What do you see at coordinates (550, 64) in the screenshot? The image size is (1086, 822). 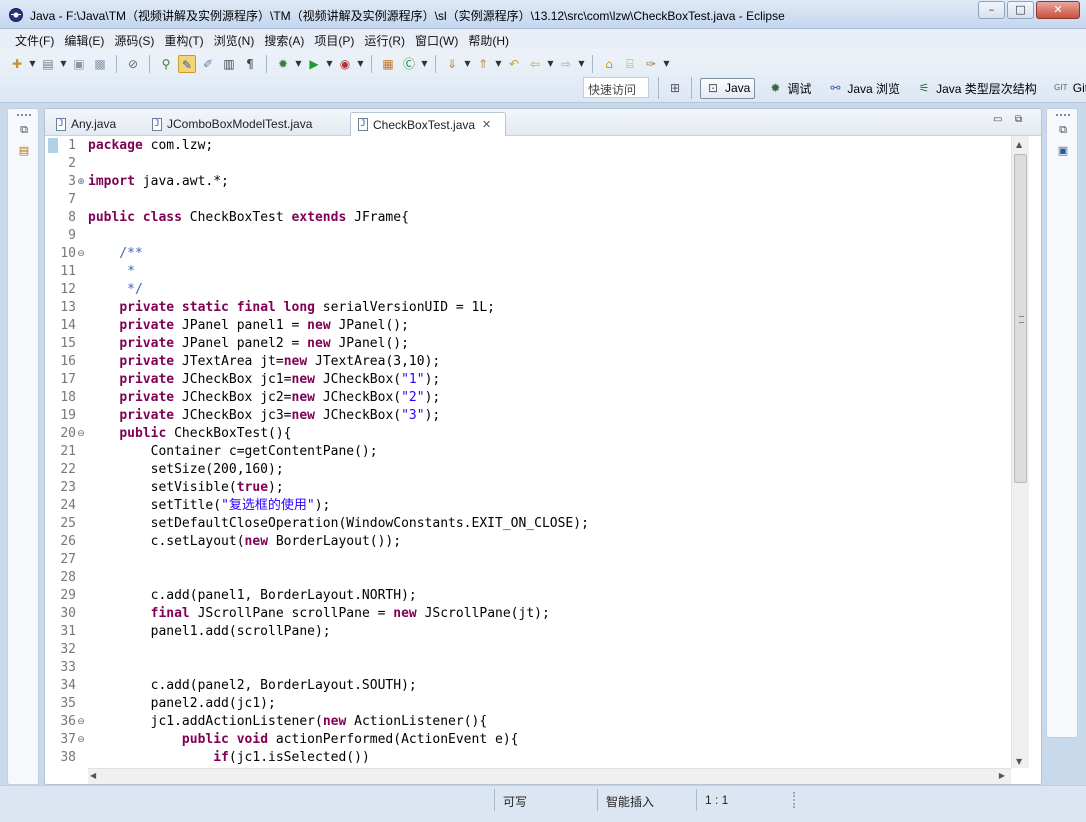 I see `back-dropdown-icon: ▼` at bounding box center [550, 64].